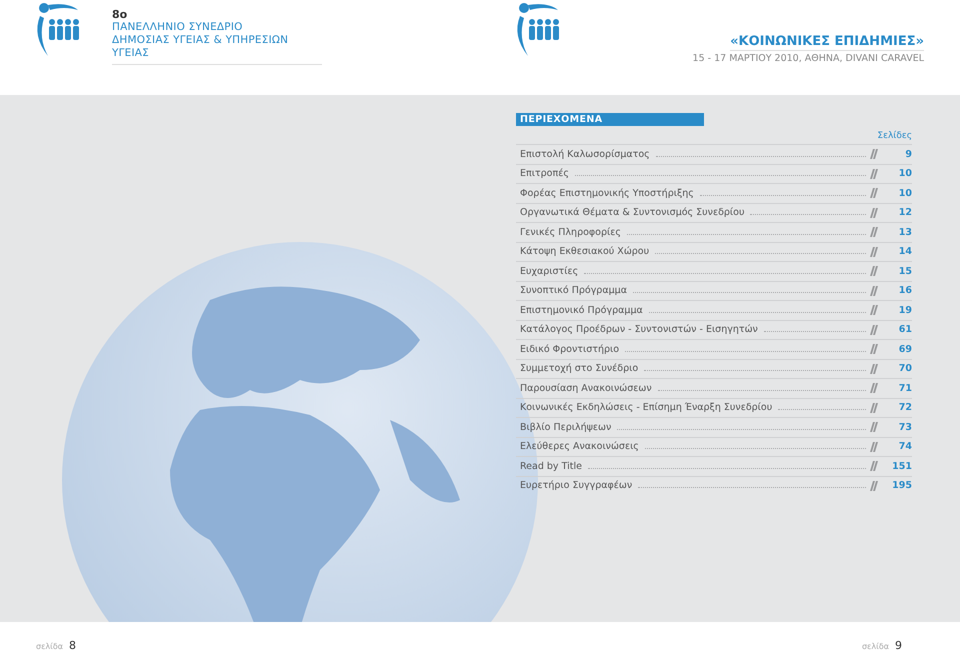  I want to click on page-number: 73, so click(905, 427).